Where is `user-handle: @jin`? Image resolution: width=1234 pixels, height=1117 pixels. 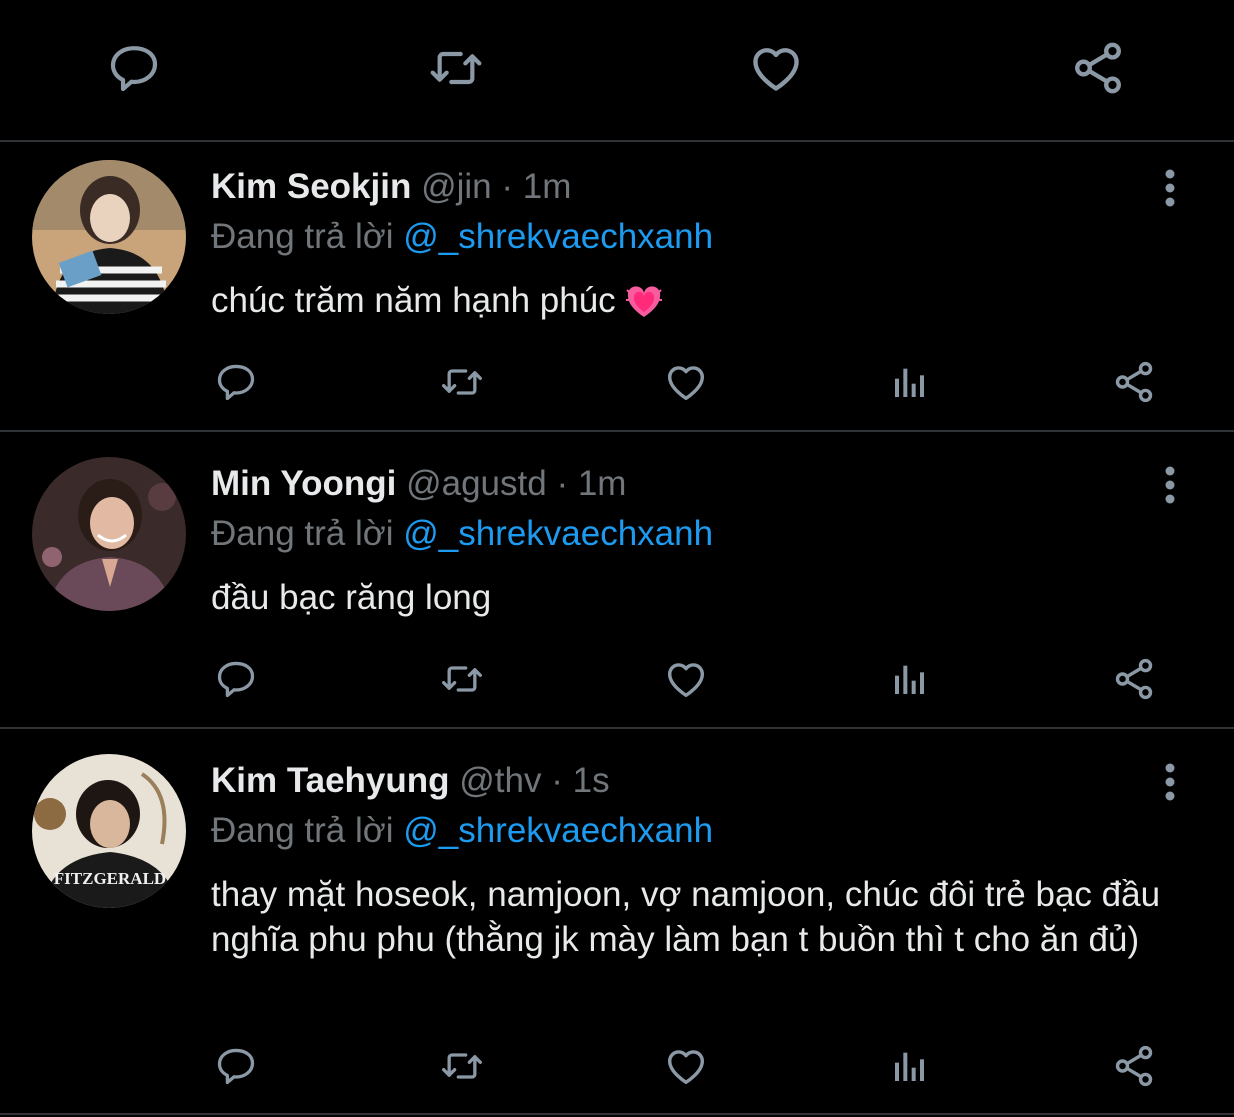 user-handle: @jin is located at coordinates (456, 186).